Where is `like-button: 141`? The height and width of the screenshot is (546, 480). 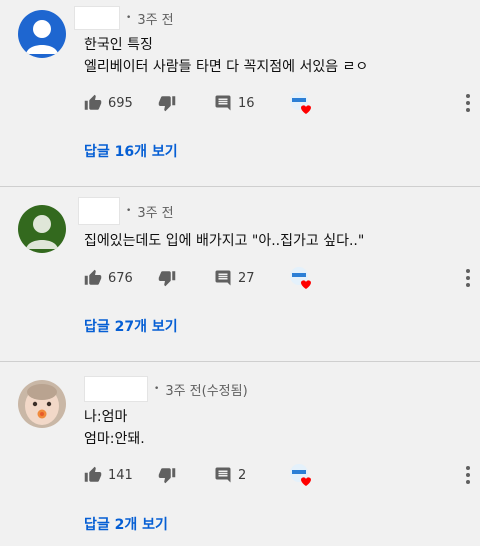 like-button: 141 is located at coordinates (108, 475).